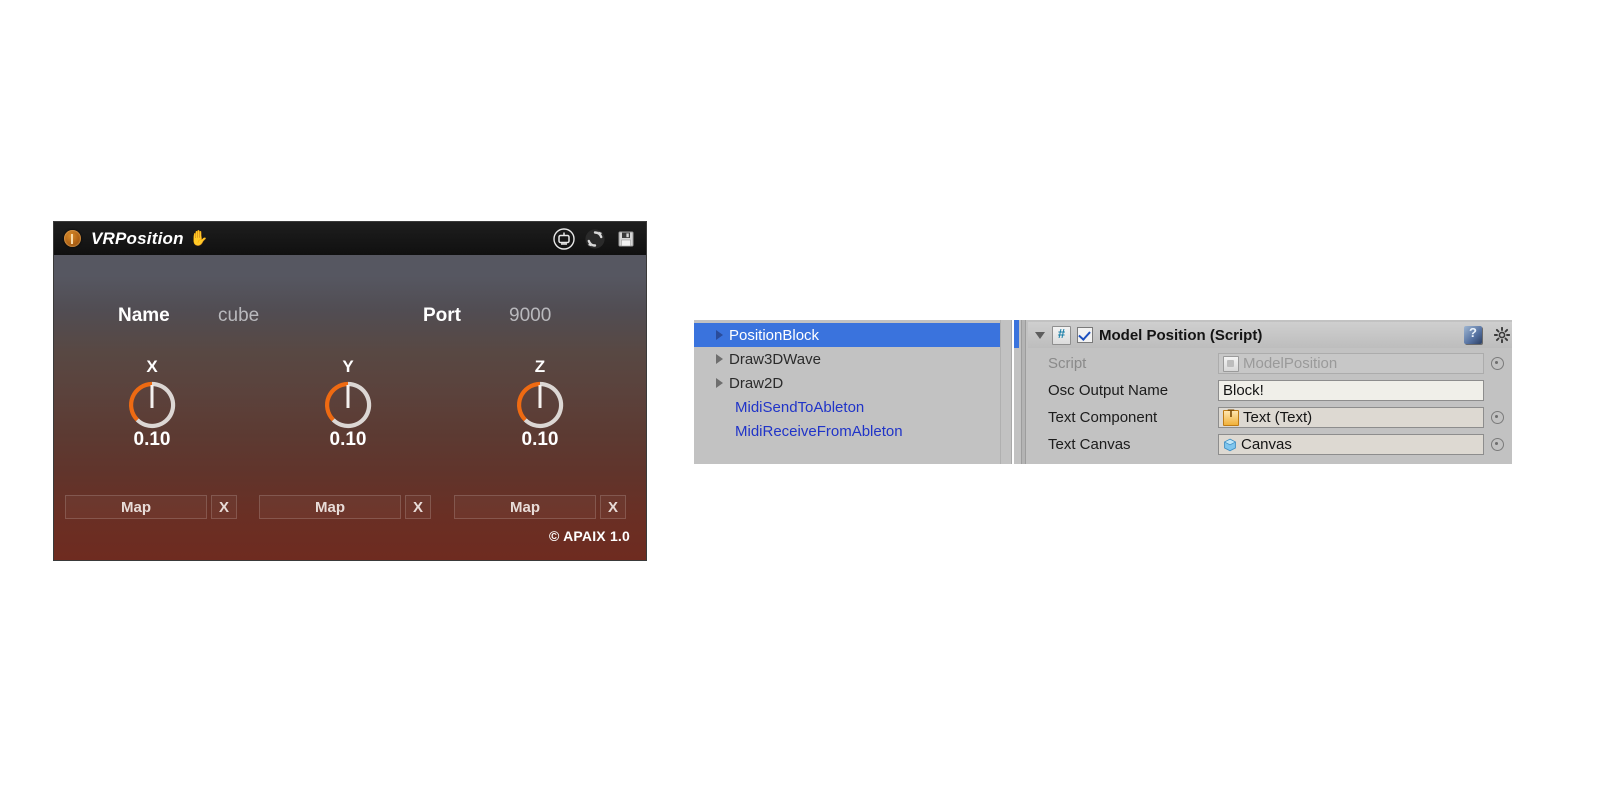 This screenshot has width=1600, height=800. I want to click on inspector-panel: Model Position (Script), so click(1263, 392).